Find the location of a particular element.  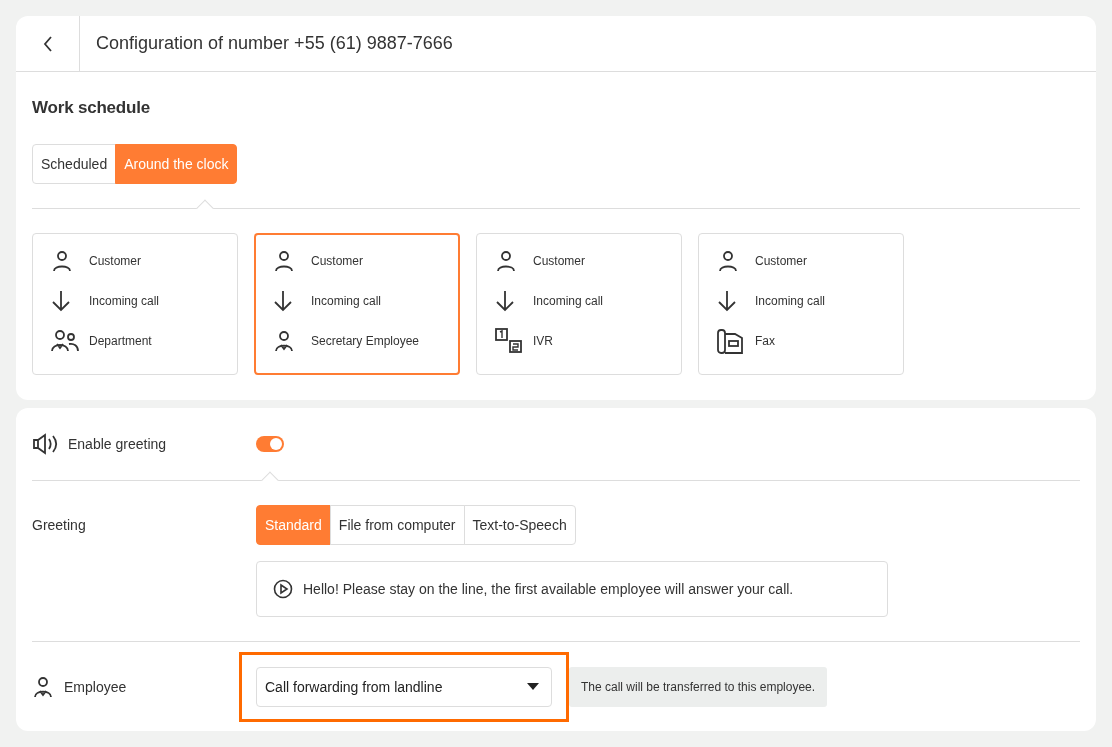

route-card: Customer Incoming call IVR is located at coordinates (579, 304).